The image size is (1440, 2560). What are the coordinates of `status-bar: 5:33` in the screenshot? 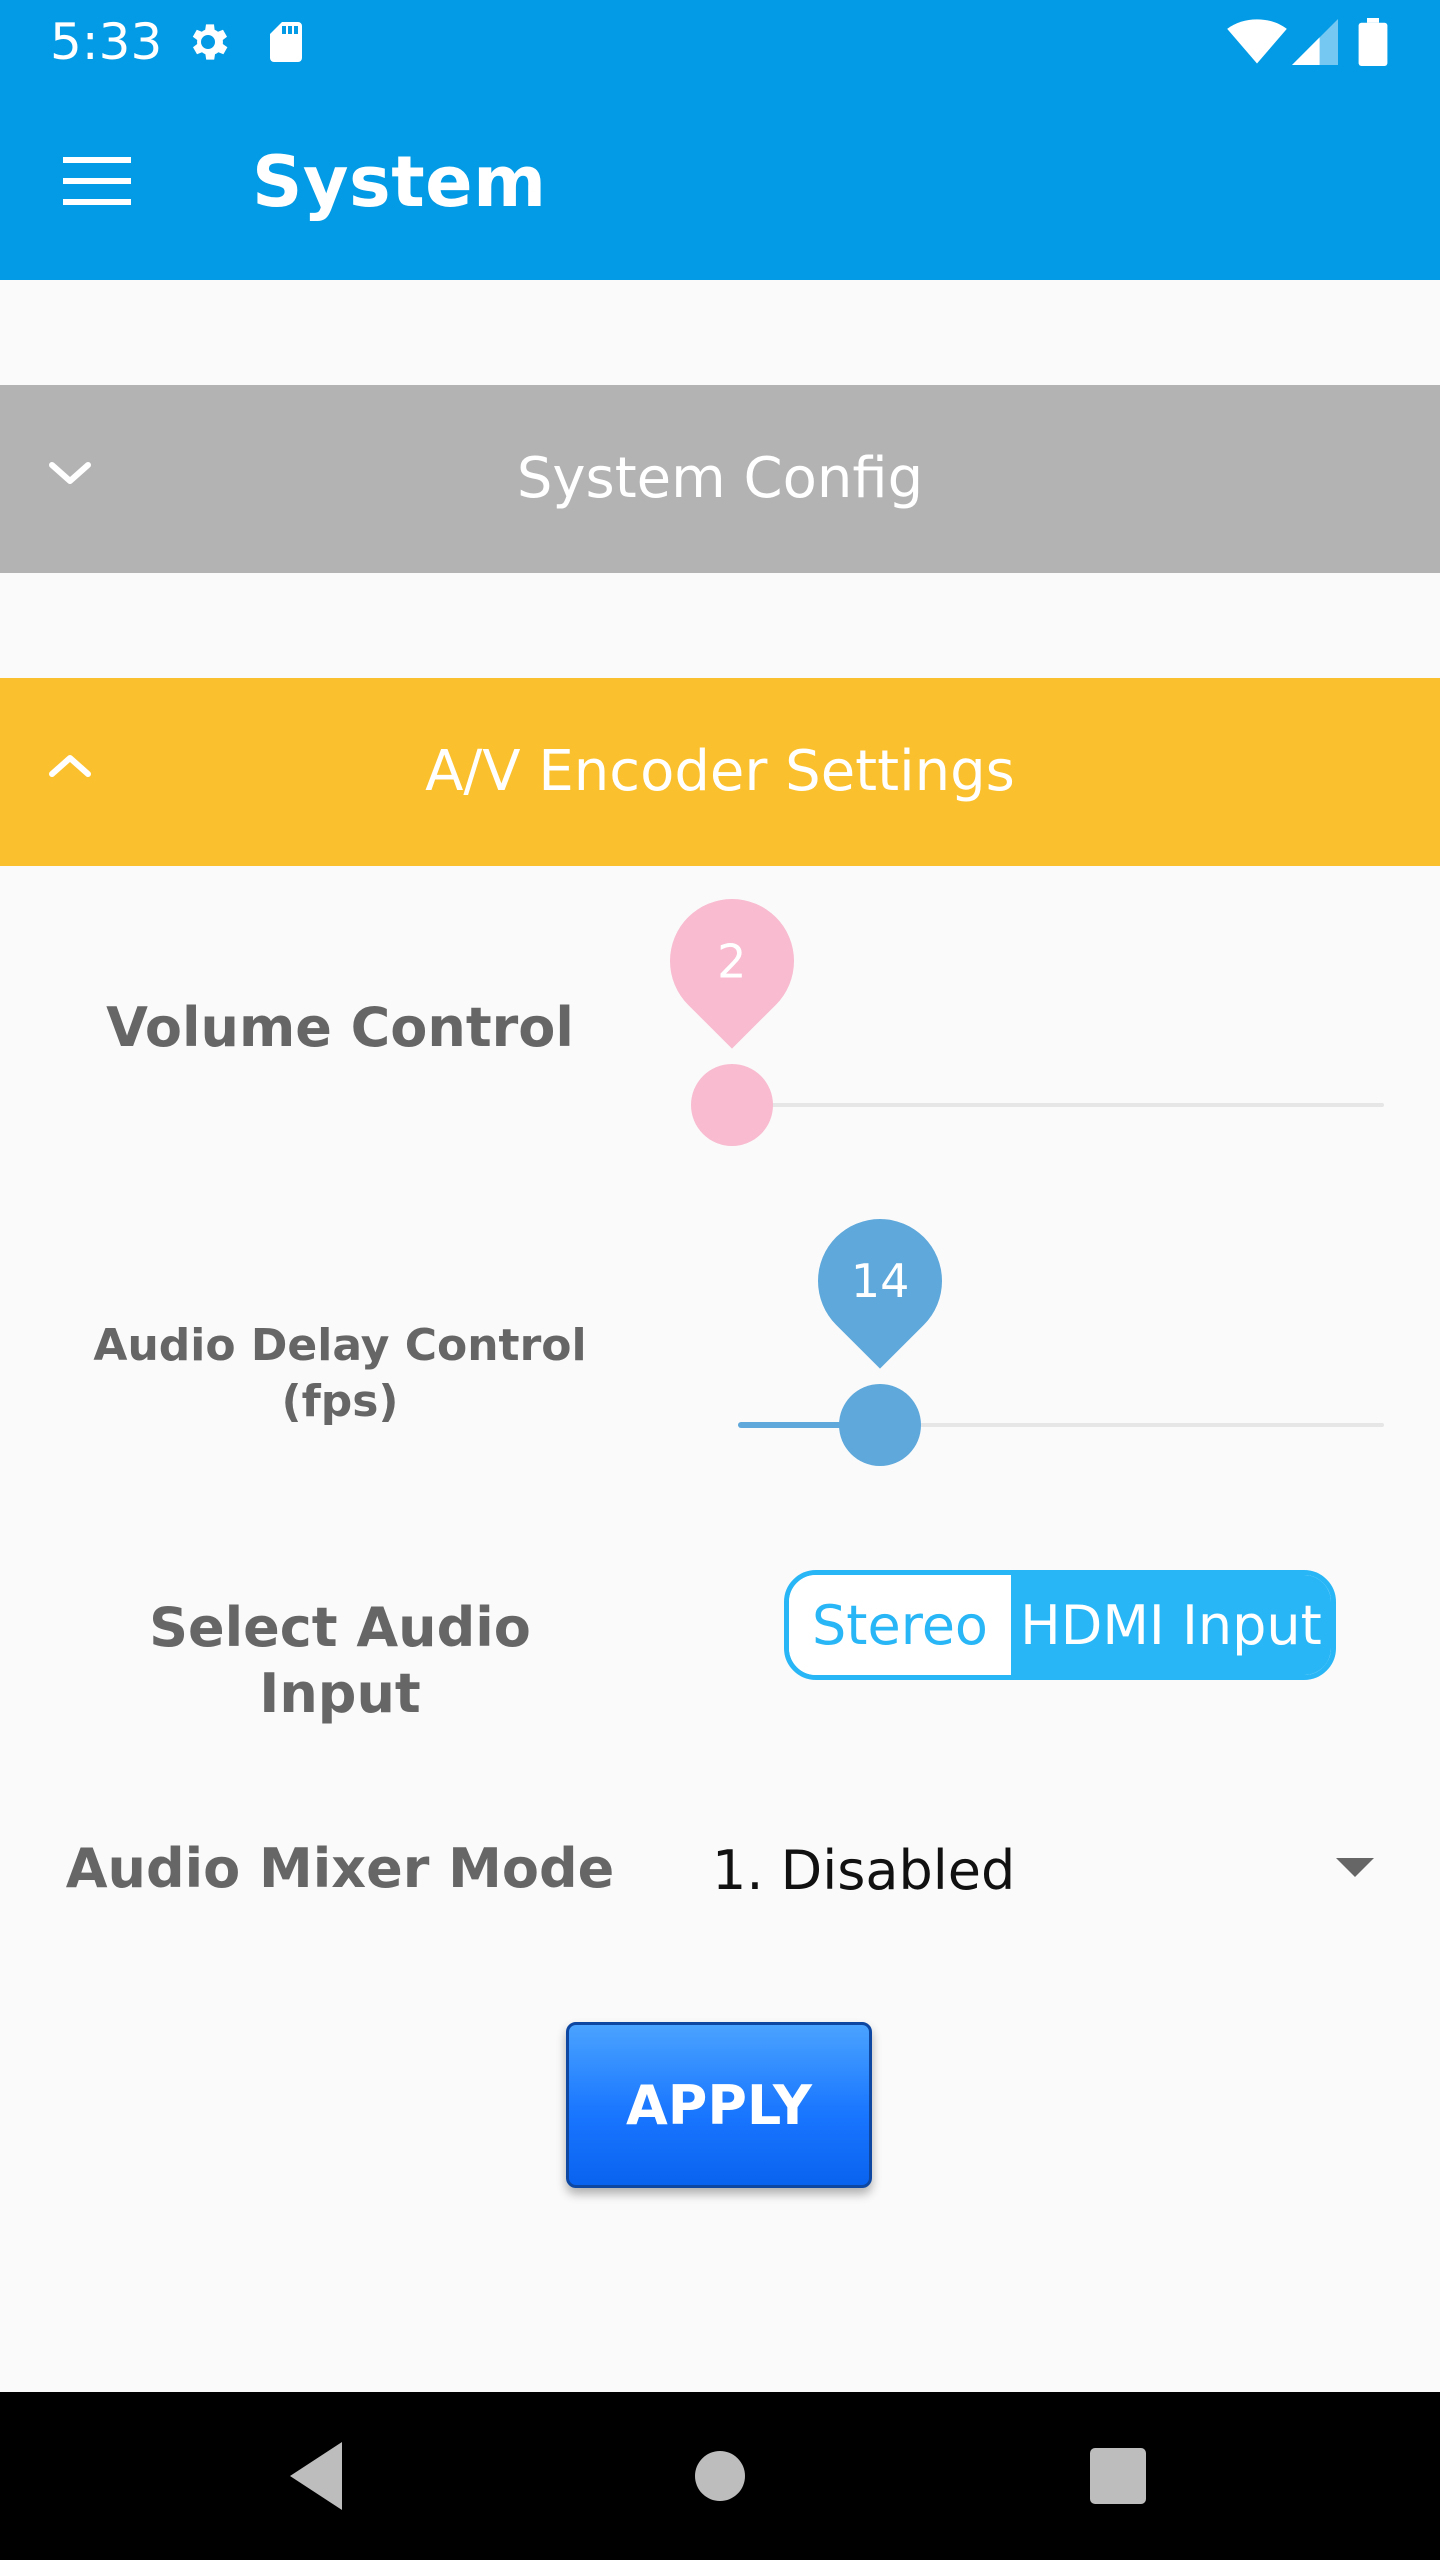 It's located at (720, 42).